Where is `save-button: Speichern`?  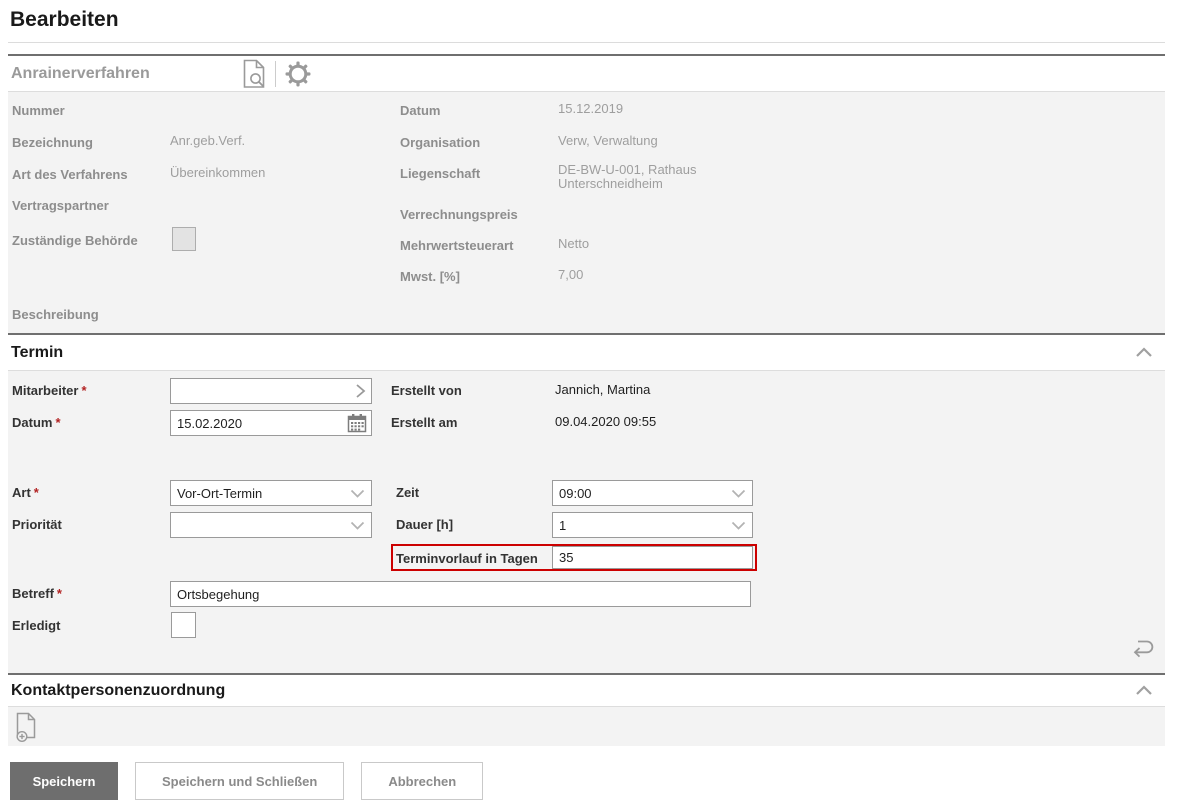
save-button: Speichern is located at coordinates (64, 781).